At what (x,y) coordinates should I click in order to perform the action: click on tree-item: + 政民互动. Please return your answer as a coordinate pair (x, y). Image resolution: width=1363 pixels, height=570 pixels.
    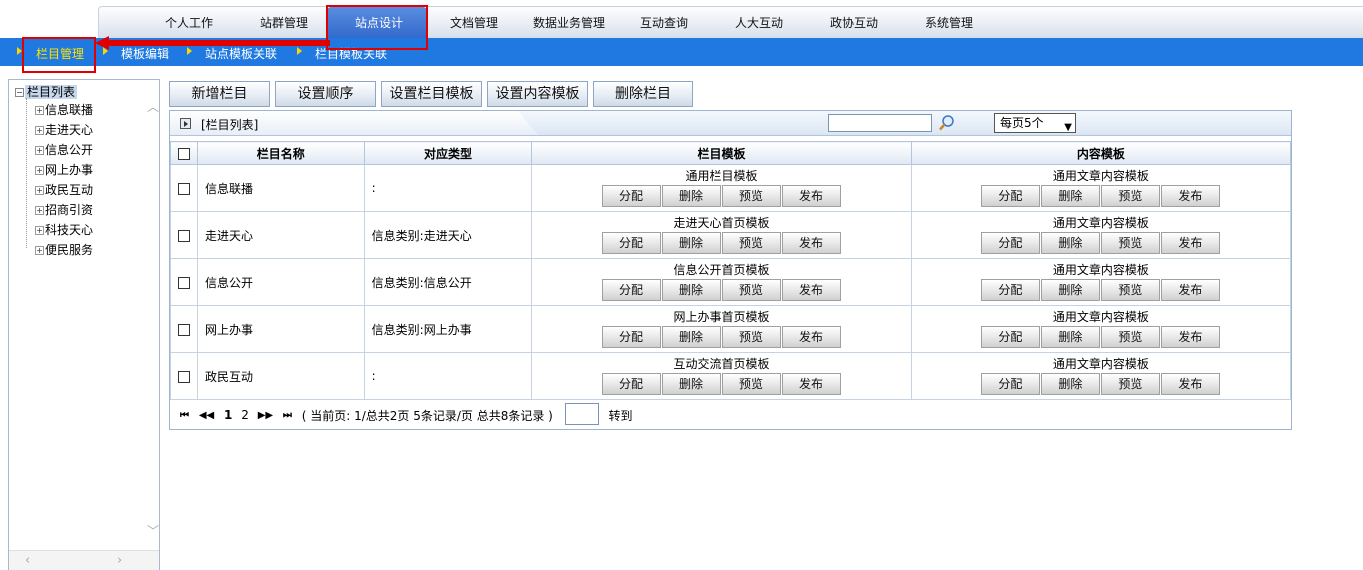
    Looking at the image, I should click on (64, 190).